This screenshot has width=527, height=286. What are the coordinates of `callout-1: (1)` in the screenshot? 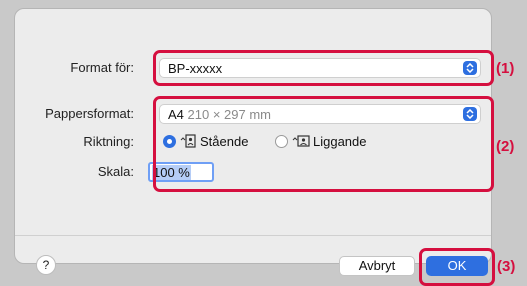 It's located at (505, 68).